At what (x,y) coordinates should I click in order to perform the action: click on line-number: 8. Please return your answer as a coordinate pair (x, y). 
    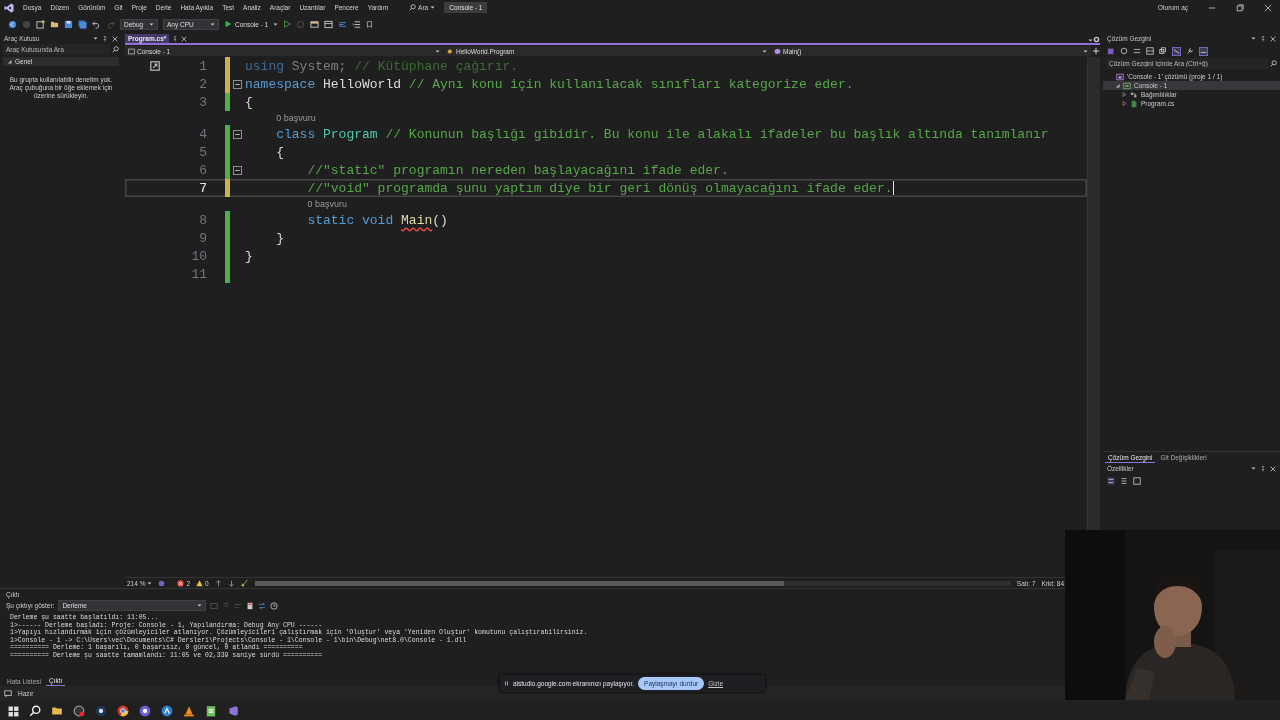
    Looking at the image, I should click on (202, 220).